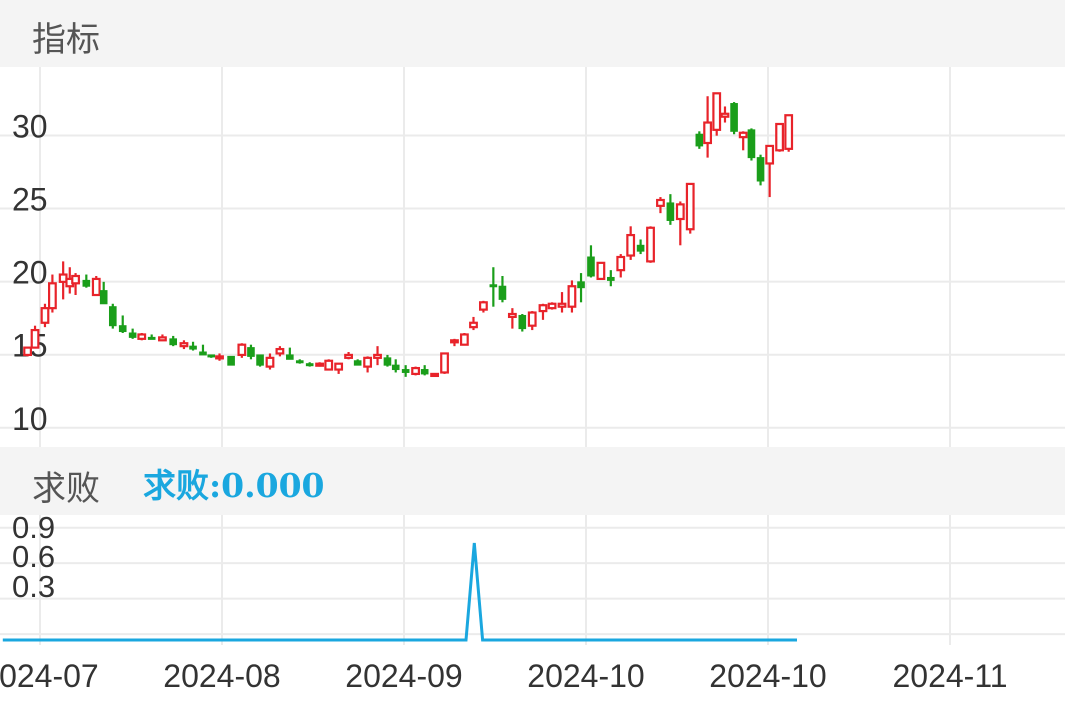 The width and height of the screenshot is (1065, 708). What do you see at coordinates (221, 676) in the screenshot?
I see `x-tick-label: 2024-08` at bounding box center [221, 676].